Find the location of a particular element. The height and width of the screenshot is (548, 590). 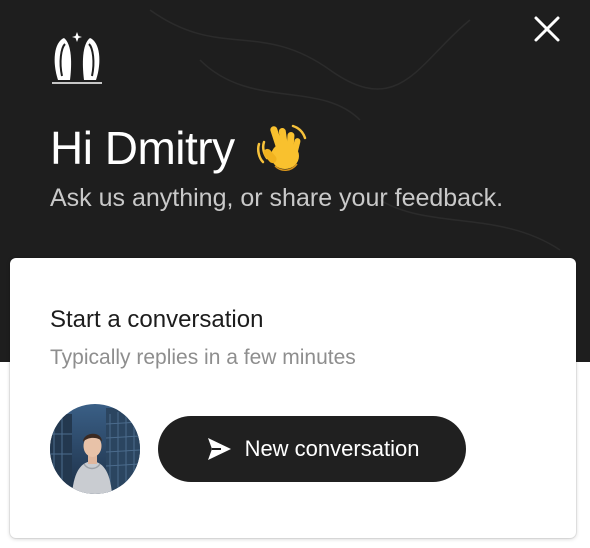

bunny-ears-logo-icon is located at coordinates (77, 58).